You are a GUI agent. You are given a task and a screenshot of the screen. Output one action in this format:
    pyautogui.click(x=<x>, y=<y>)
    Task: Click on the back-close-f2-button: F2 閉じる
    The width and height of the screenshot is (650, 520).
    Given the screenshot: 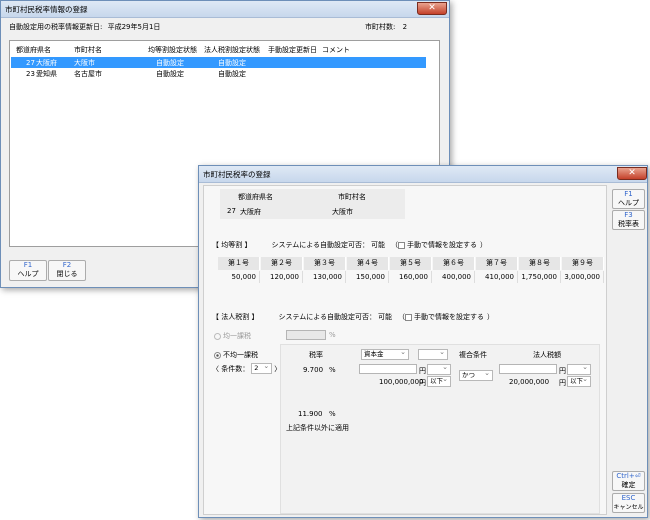 What is the action you would take?
    pyautogui.click(x=67, y=270)
    